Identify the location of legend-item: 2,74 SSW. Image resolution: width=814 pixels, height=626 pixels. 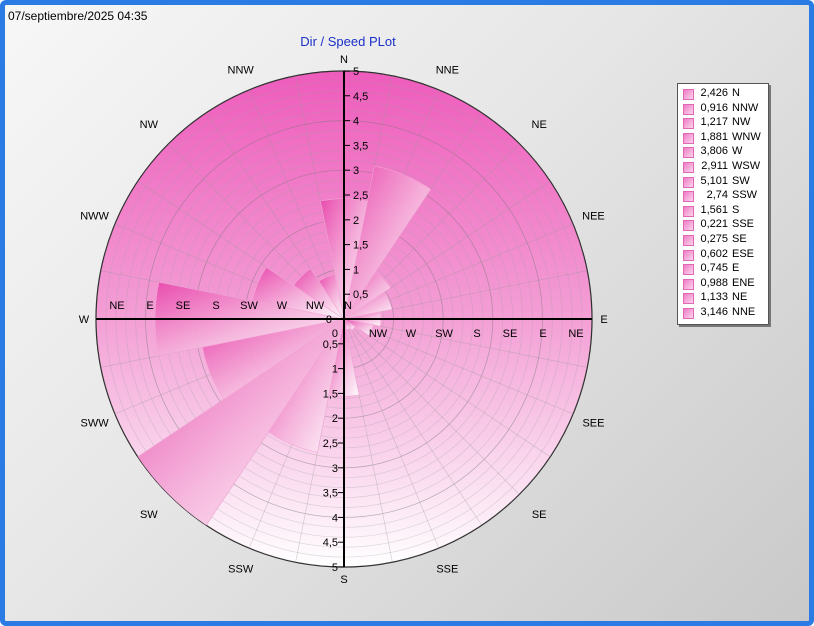
(723, 196).